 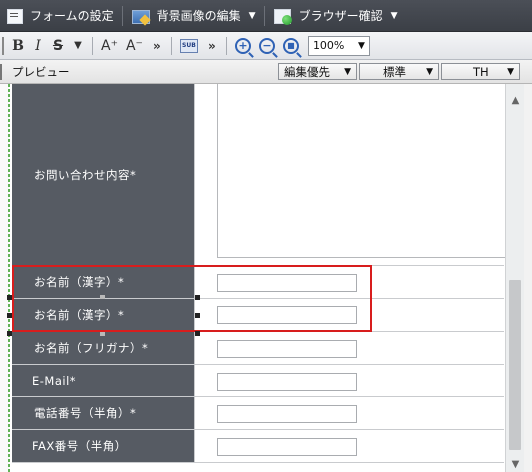 What do you see at coordinates (15, 16) in the screenshot?
I see `form-icon` at bounding box center [15, 16].